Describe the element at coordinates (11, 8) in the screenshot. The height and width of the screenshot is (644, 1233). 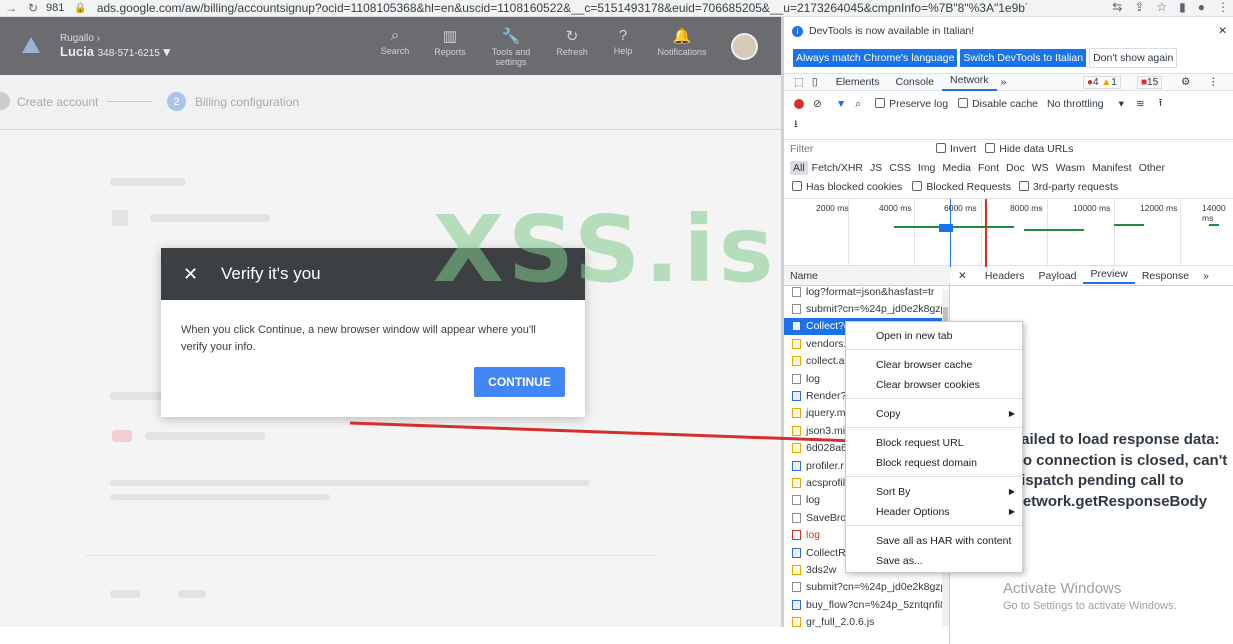
I see `forward-icon: →` at that location.